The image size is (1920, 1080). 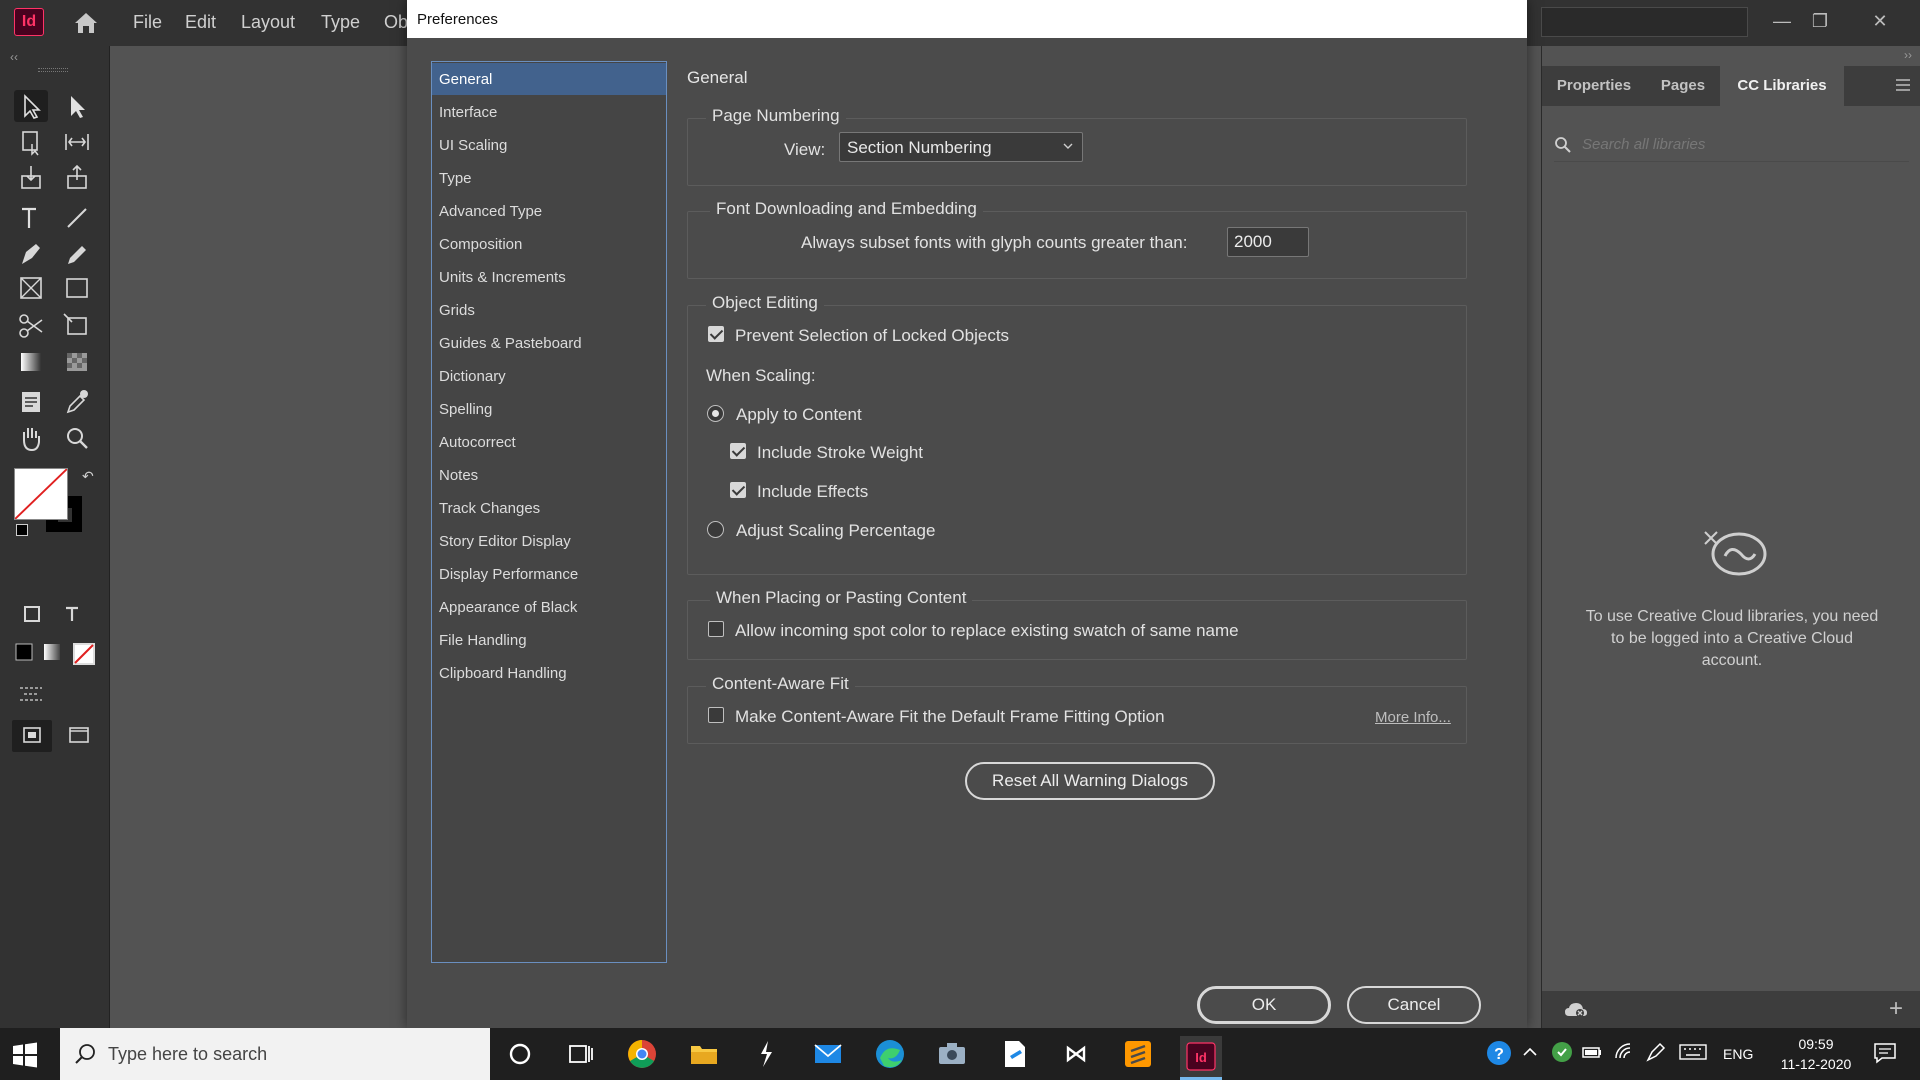 I want to click on task-view-icon, so click(x=580, y=1054).